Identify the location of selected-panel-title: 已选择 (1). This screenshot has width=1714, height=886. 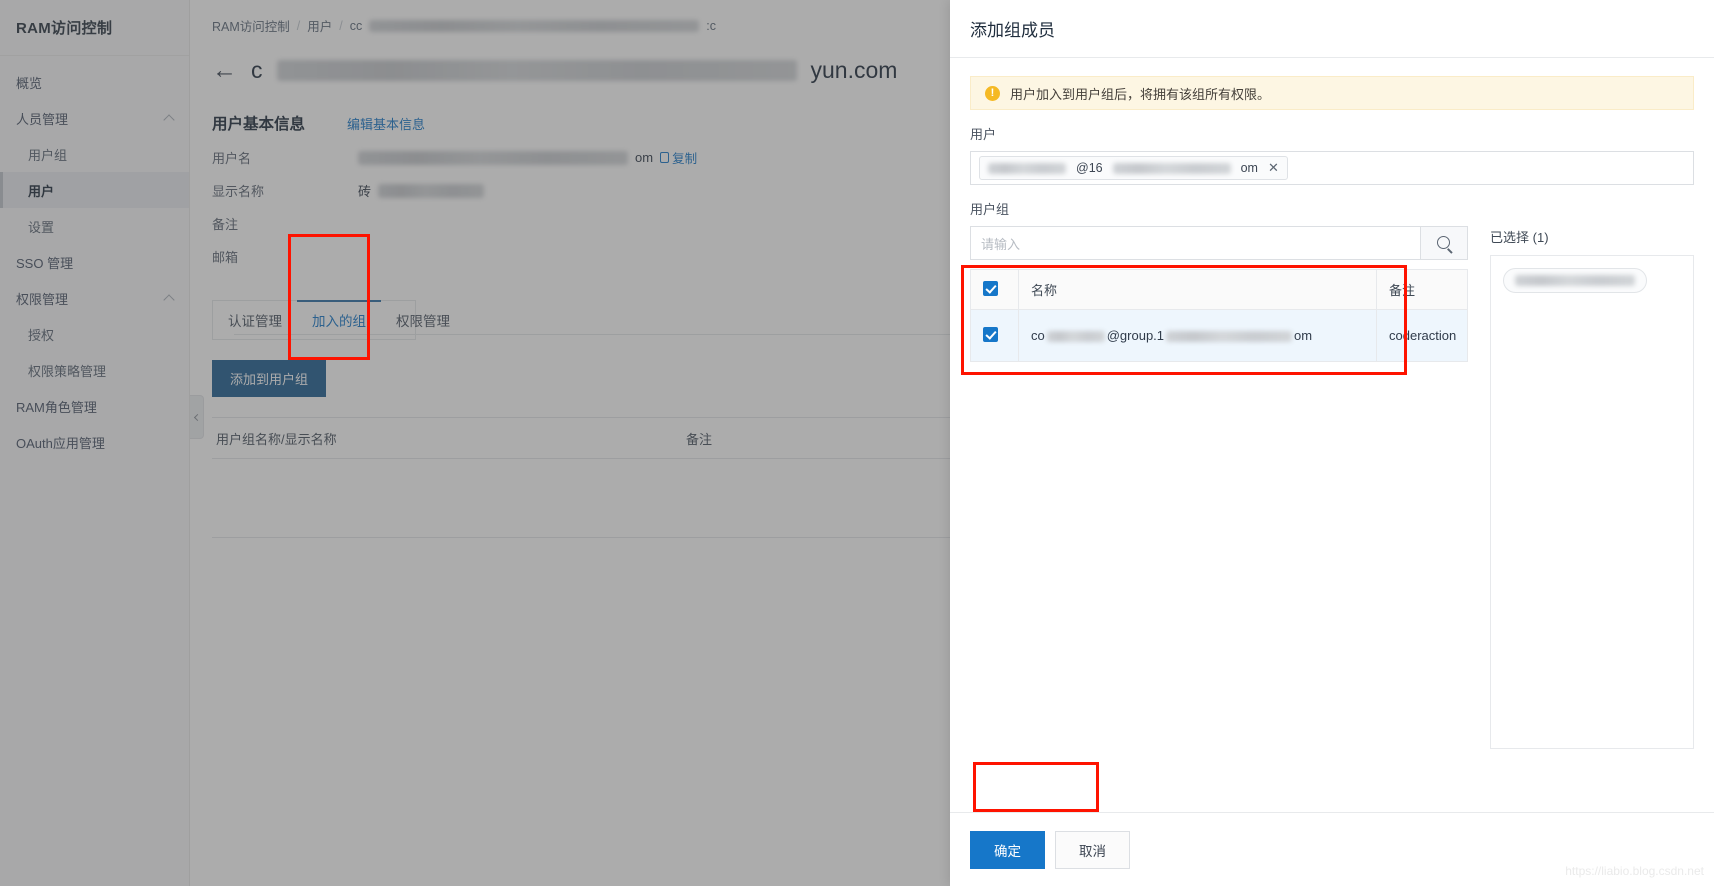
(1592, 236).